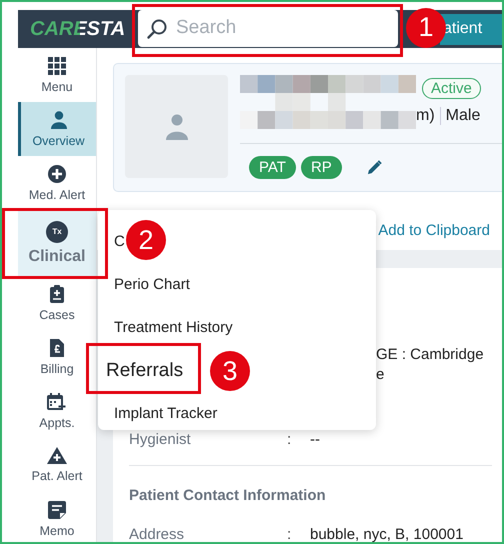 This screenshot has width=504, height=544. What do you see at coordinates (57, 303) in the screenshot?
I see `sidebar-item: Cases` at bounding box center [57, 303].